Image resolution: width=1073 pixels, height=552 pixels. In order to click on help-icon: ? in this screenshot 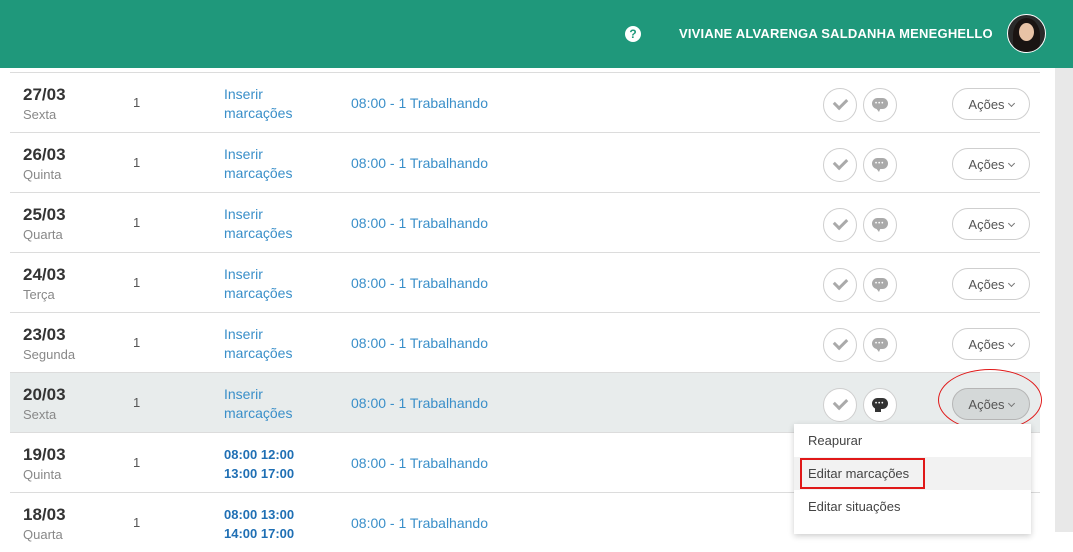, I will do `click(633, 34)`.